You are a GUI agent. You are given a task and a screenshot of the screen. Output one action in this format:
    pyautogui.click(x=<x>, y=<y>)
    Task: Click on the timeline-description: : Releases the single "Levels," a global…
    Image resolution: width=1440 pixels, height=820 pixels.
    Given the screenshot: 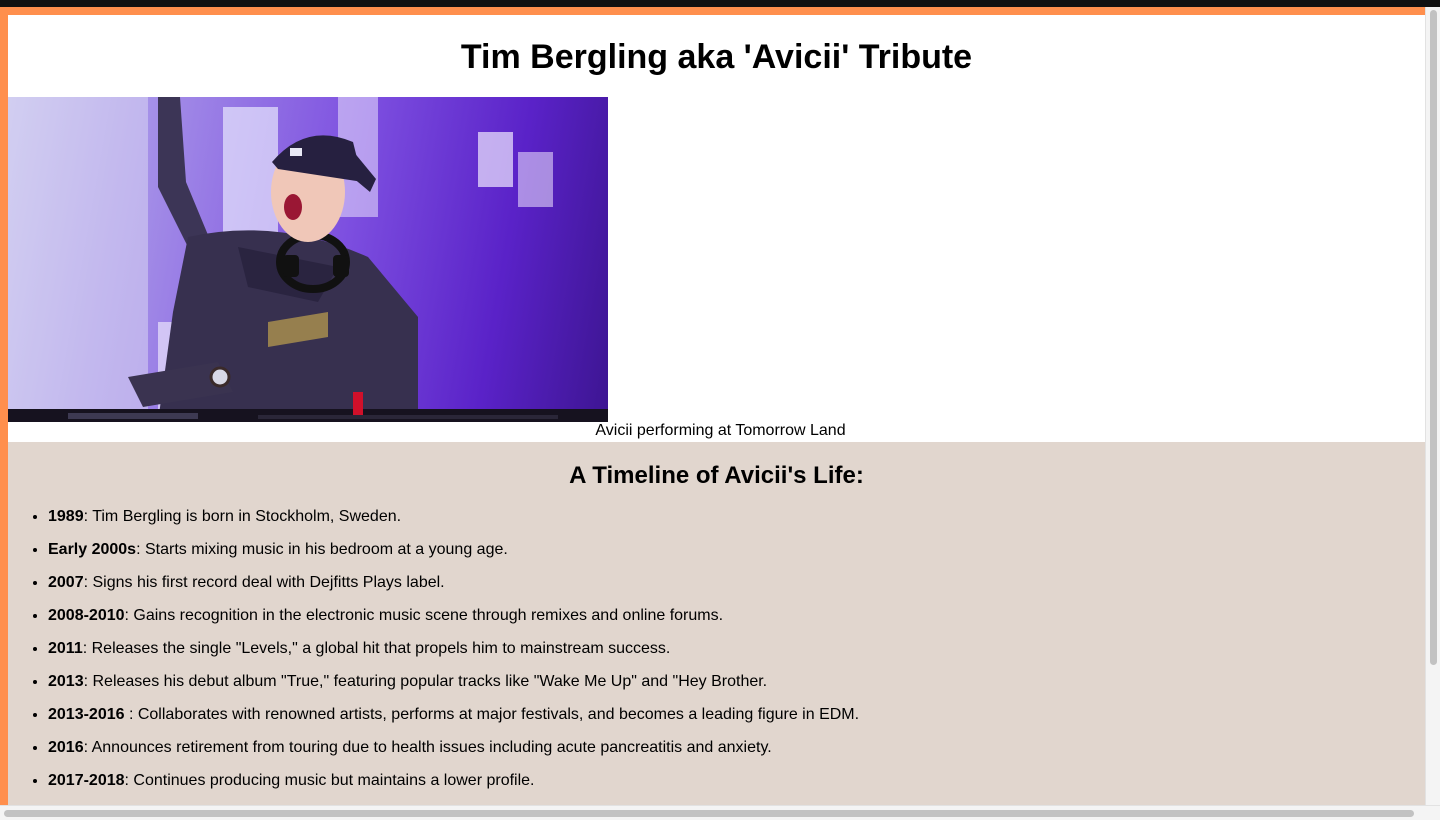 What is the action you would take?
    pyautogui.click(x=376, y=648)
    